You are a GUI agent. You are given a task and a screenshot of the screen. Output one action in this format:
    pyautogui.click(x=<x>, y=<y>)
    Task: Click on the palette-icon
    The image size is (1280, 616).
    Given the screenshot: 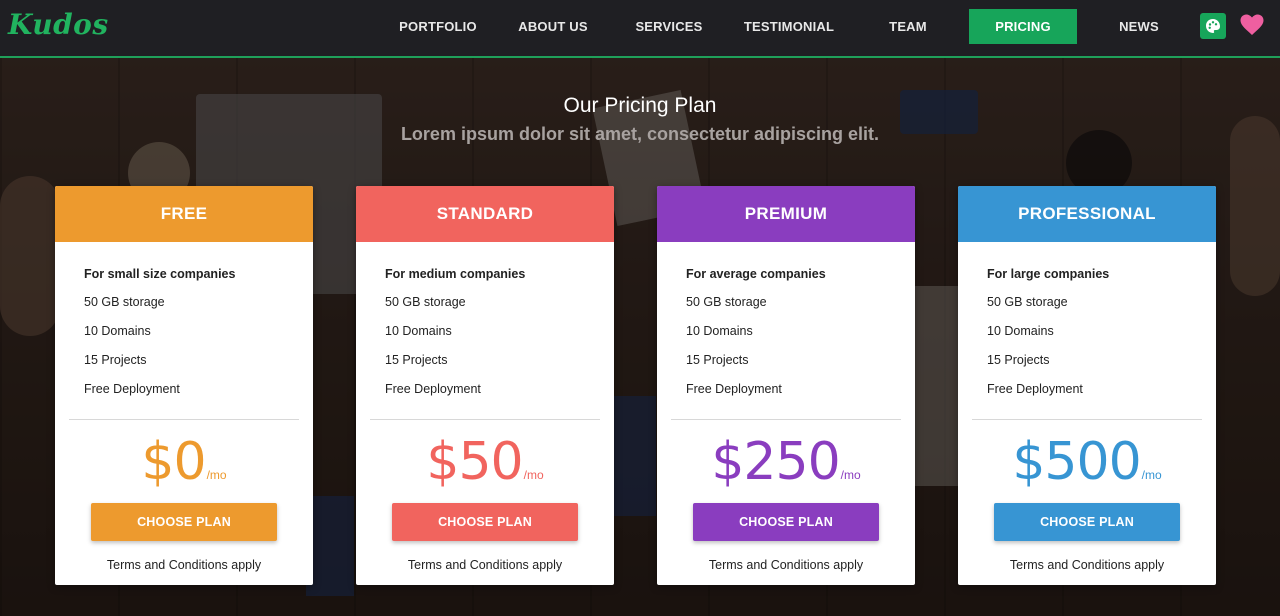 What is the action you would take?
    pyautogui.click(x=1213, y=26)
    